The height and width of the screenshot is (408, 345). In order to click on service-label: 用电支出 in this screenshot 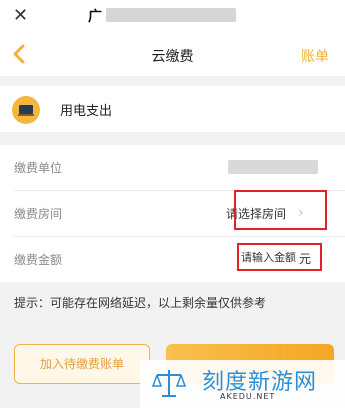, I will do `click(86, 111)`.